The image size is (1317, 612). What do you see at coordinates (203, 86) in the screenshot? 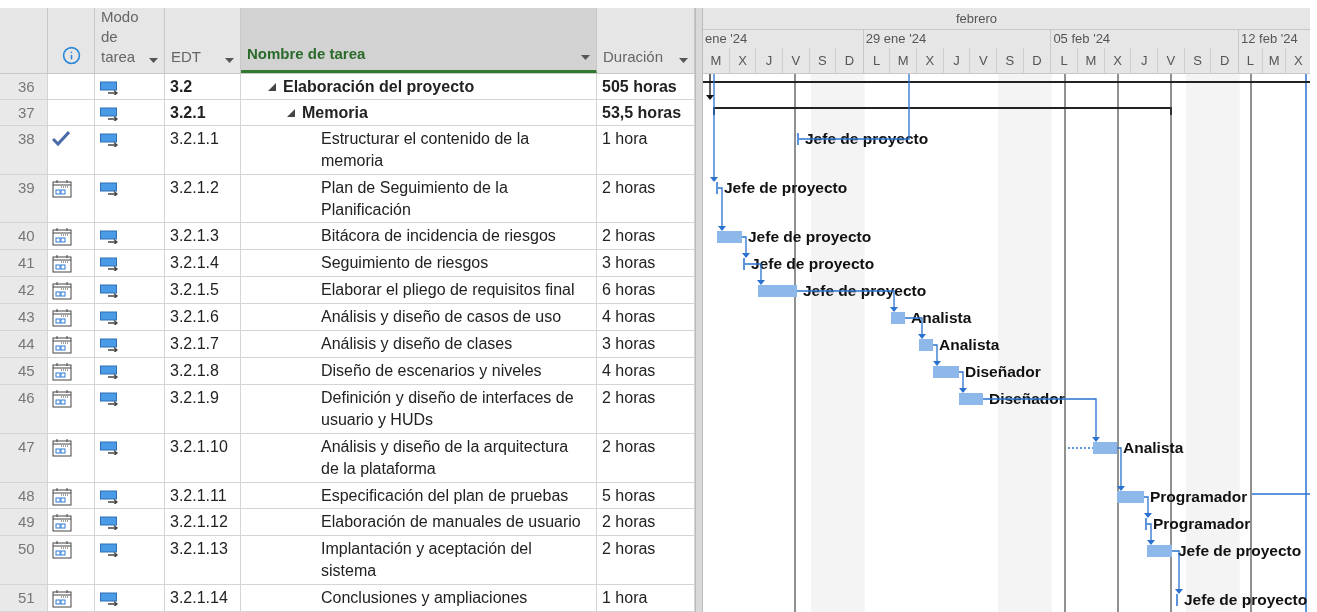
I see `wbs-cell: 3.2` at bounding box center [203, 86].